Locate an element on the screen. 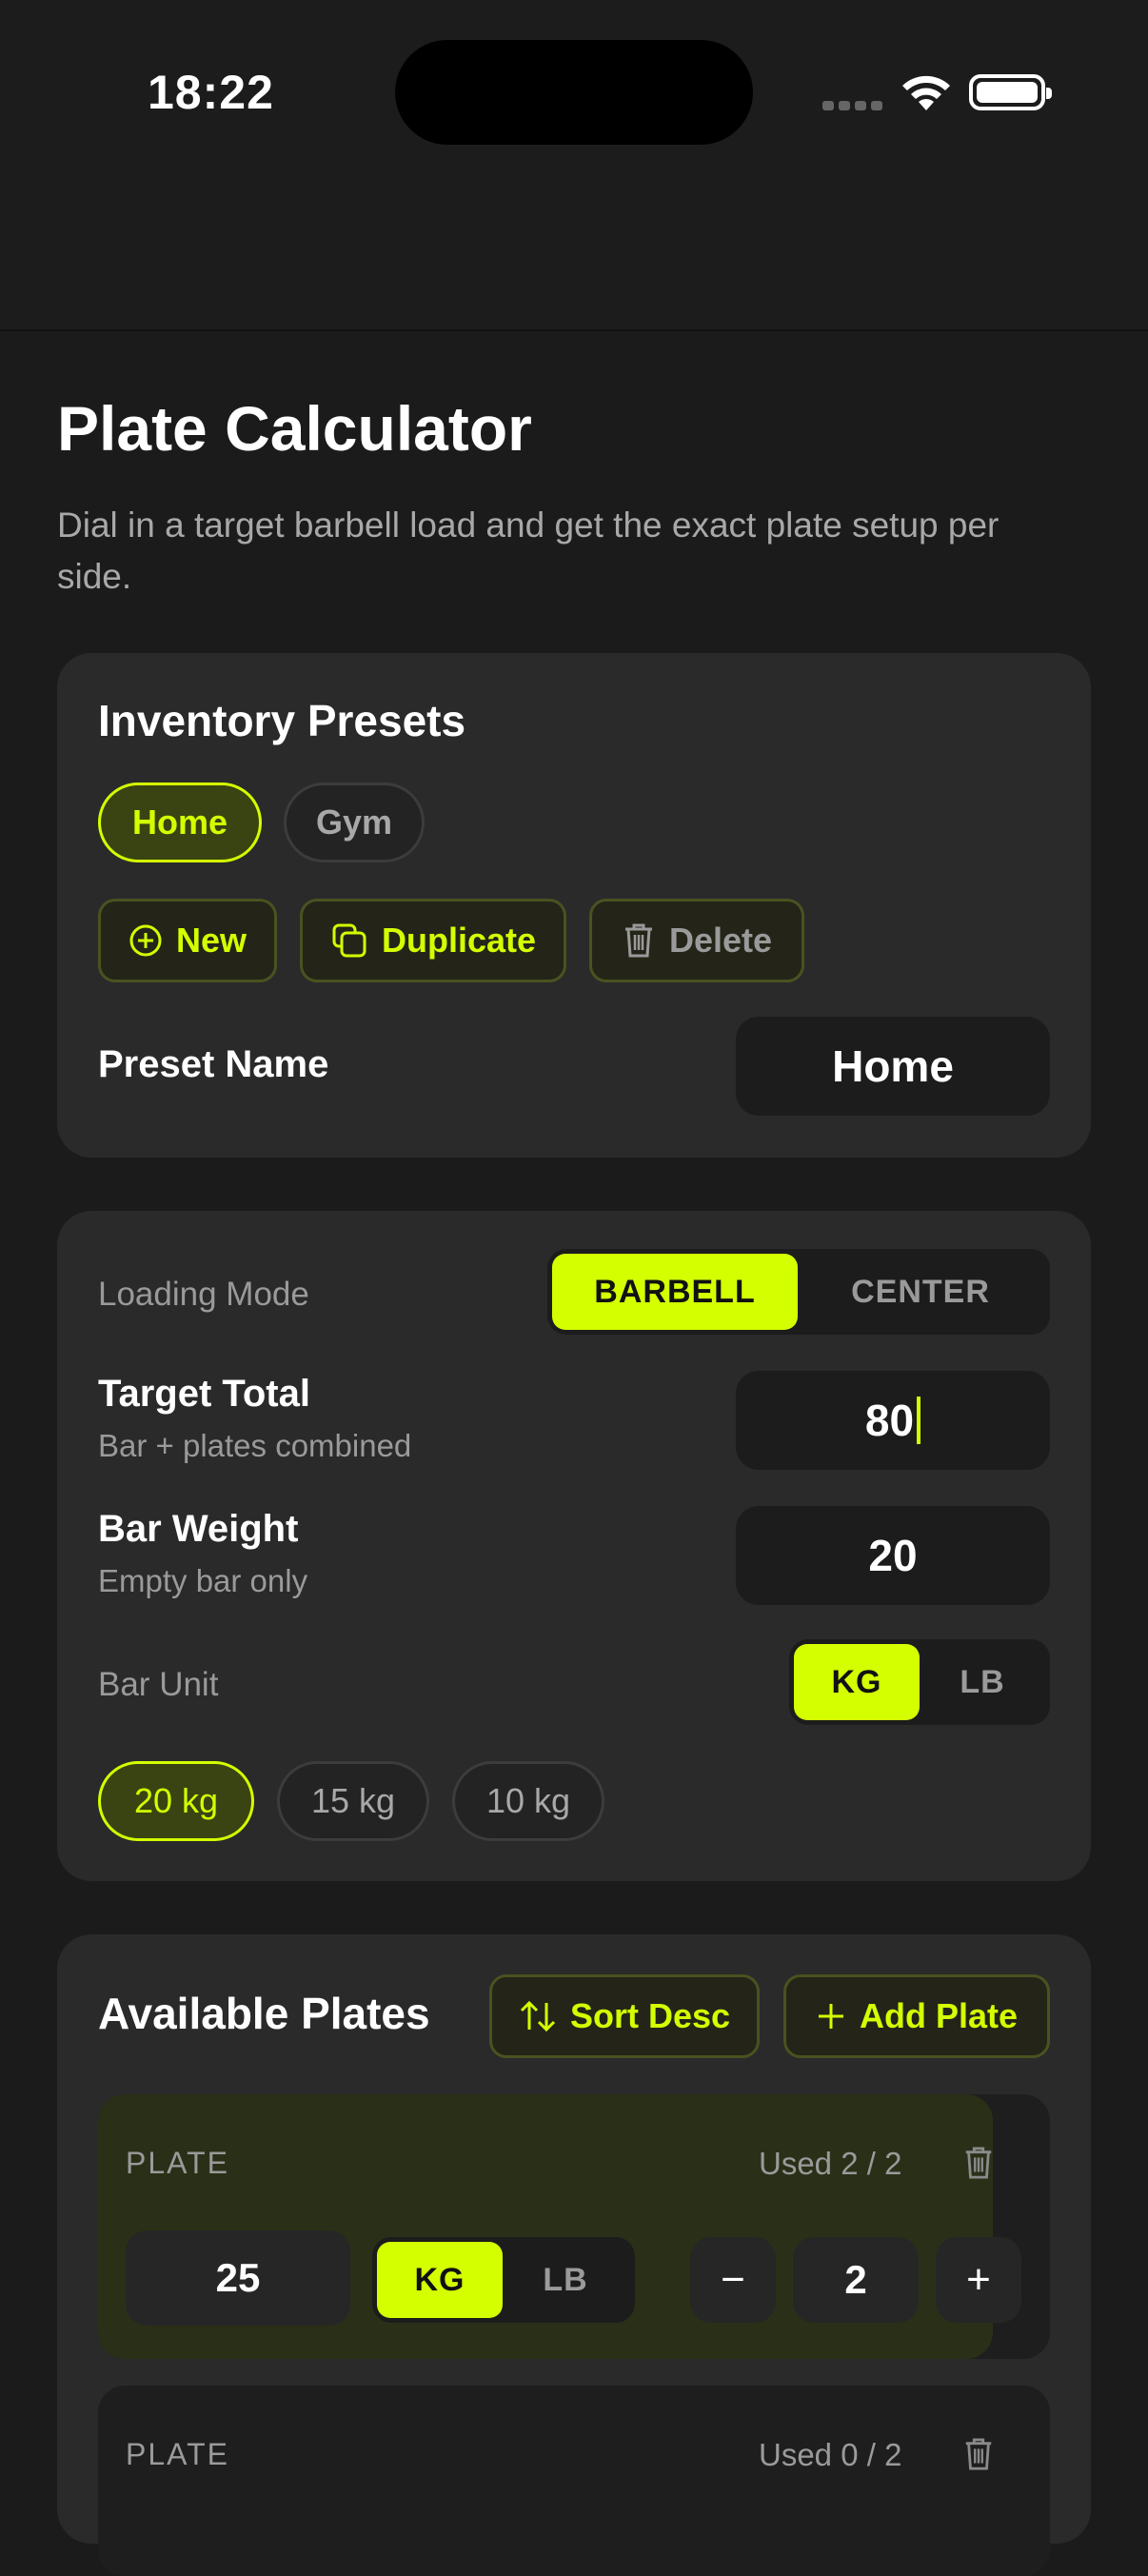 This screenshot has width=1148, height=2576. plate-count-value: 2 is located at coordinates (856, 2280).